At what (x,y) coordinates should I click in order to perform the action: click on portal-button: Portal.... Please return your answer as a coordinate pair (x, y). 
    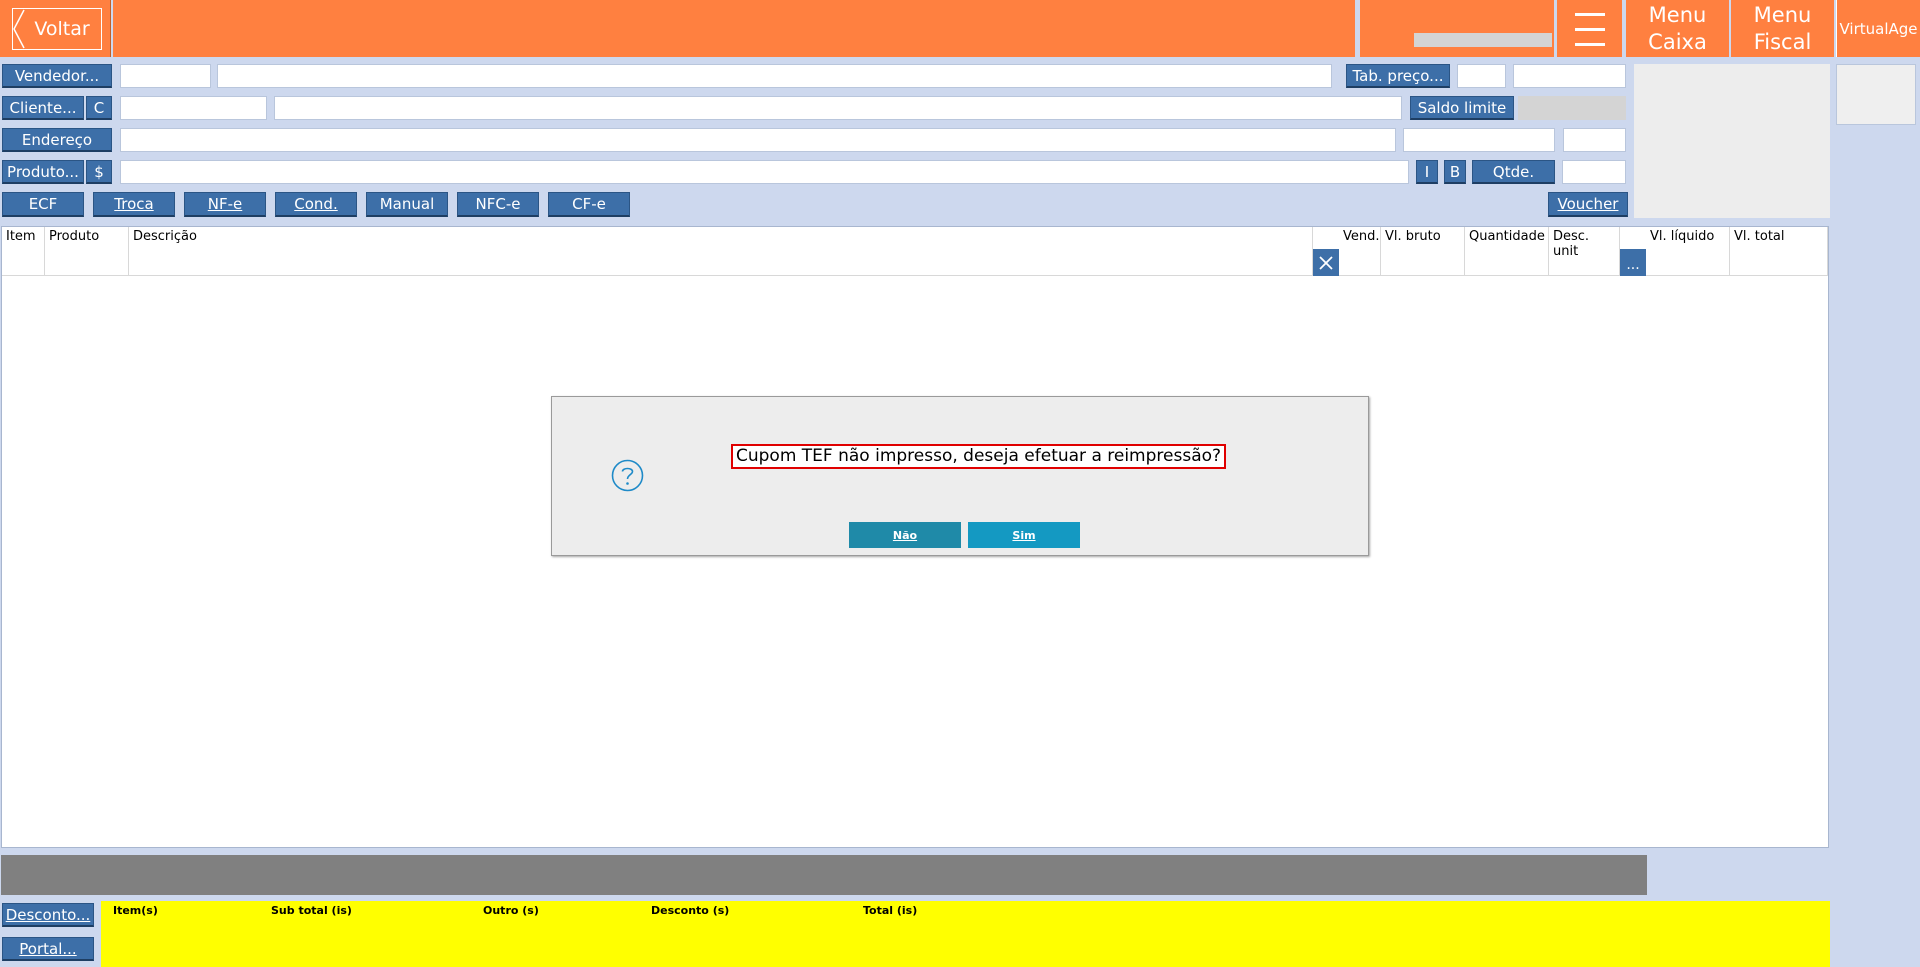
    Looking at the image, I should click on (48, 949).